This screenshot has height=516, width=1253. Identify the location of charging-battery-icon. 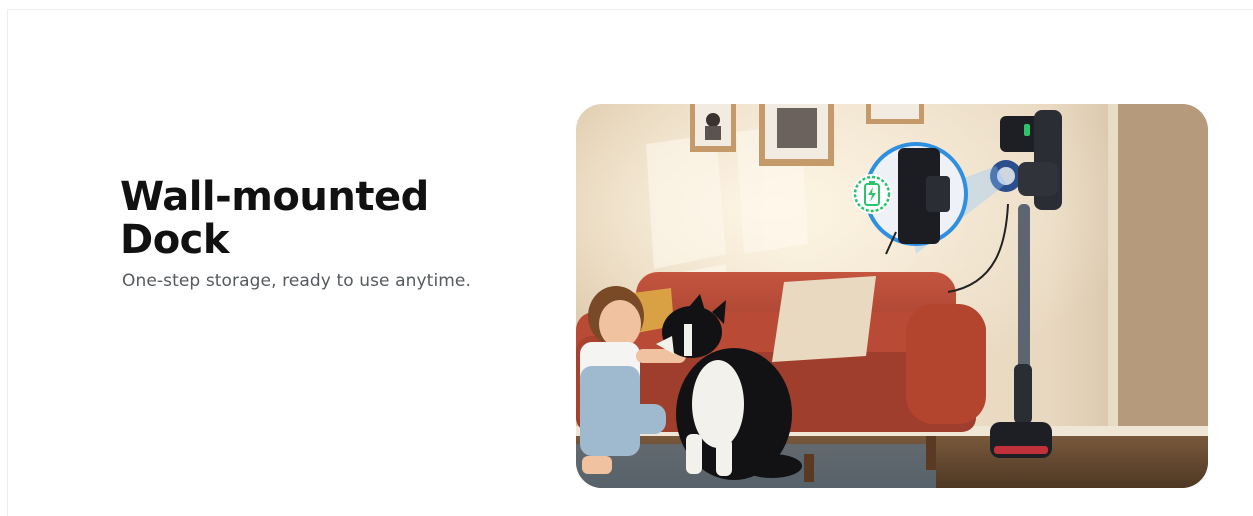
(872, 194).